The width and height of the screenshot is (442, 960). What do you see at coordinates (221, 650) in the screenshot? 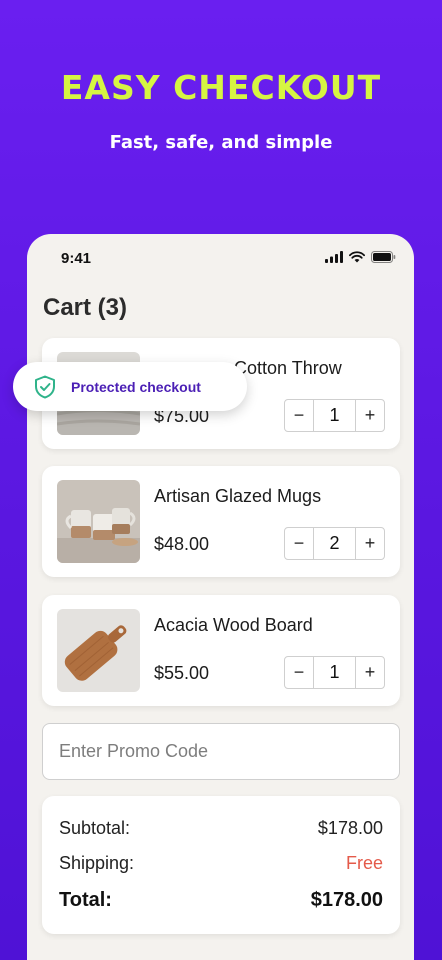
I see `cart-item: Acacia Wood Board $55.00 − 1 +` at bounding box center [221, 650].